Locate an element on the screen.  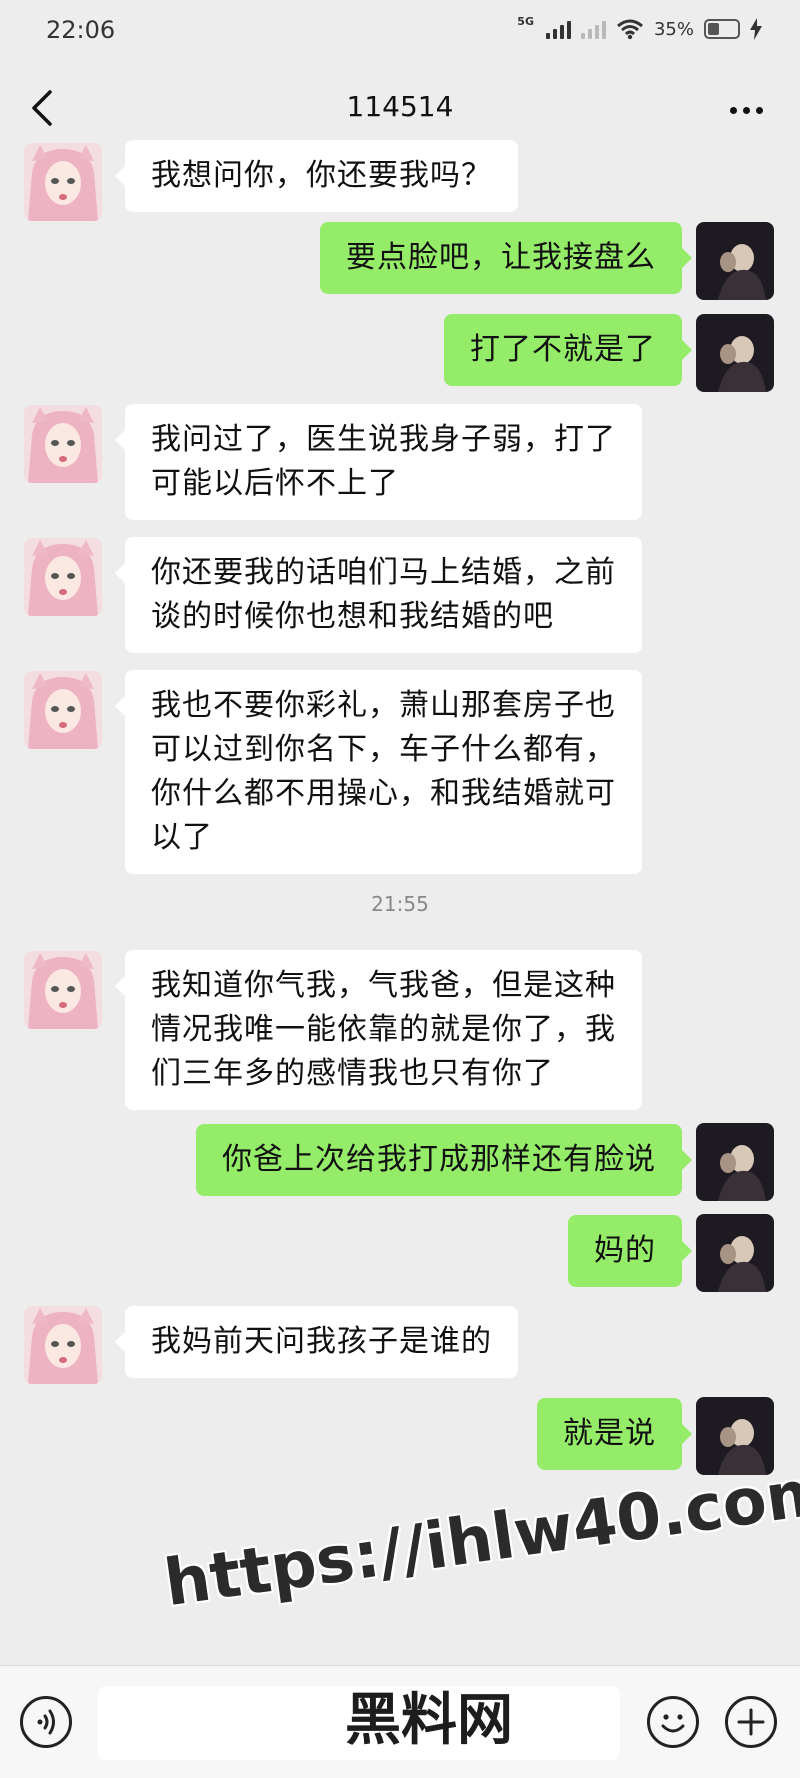
message-line: 你还要我的话咱们马上结婚，之前 is located at coordinates (383, 572).